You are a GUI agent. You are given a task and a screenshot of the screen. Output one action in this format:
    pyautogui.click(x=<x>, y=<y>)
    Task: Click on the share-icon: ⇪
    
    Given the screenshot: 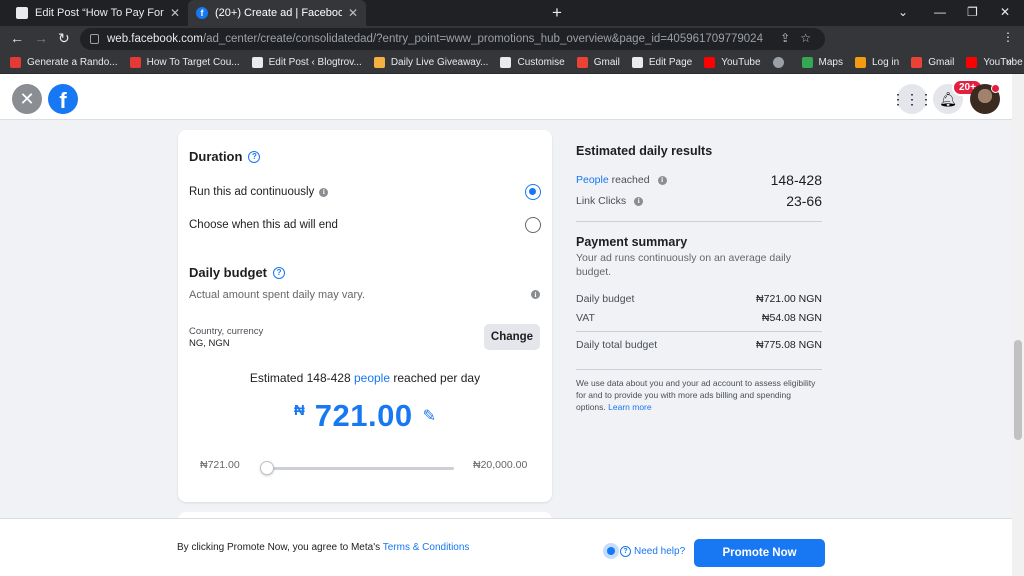 What is the action you would take?
    pyautogui.click(x=785, y=38)
    